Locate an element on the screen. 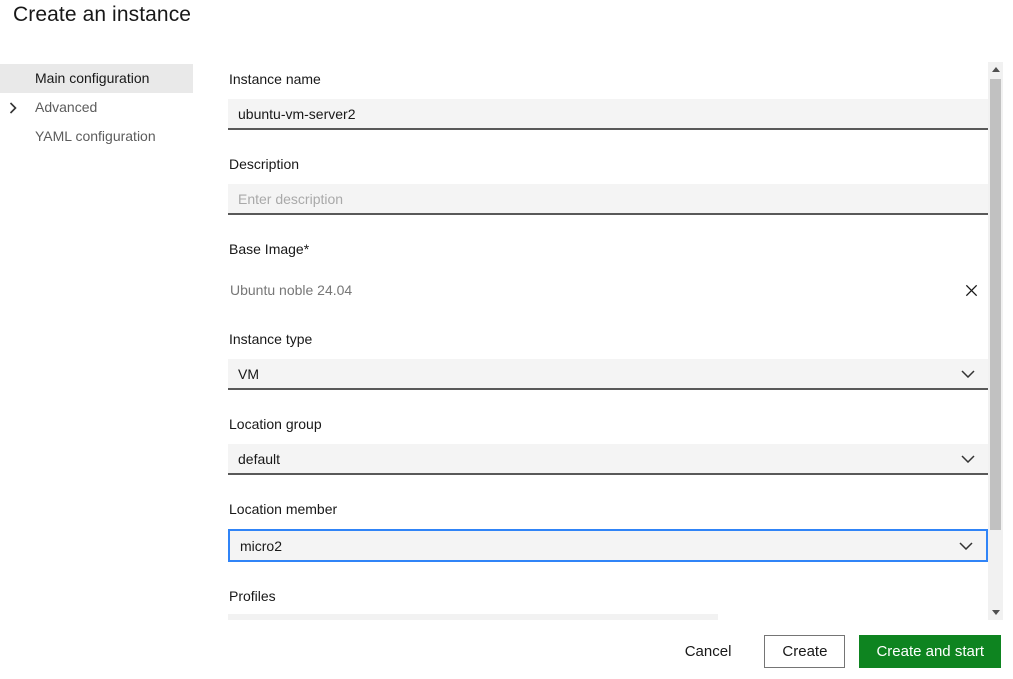  description-label: Description is located at coordinates (264, 164).